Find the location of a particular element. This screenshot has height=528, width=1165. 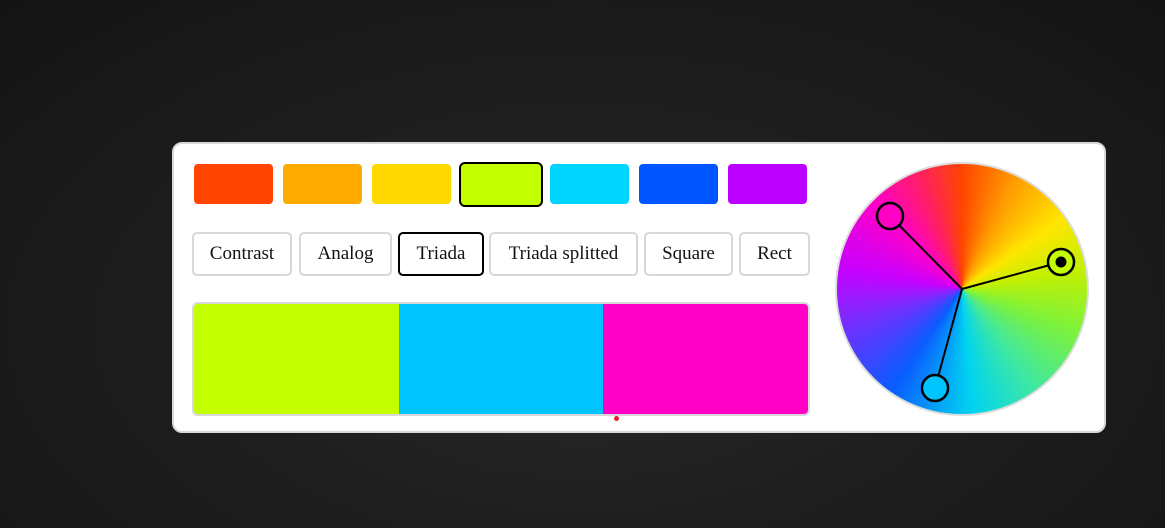

swatch-row is located at coordinates (502, 185).